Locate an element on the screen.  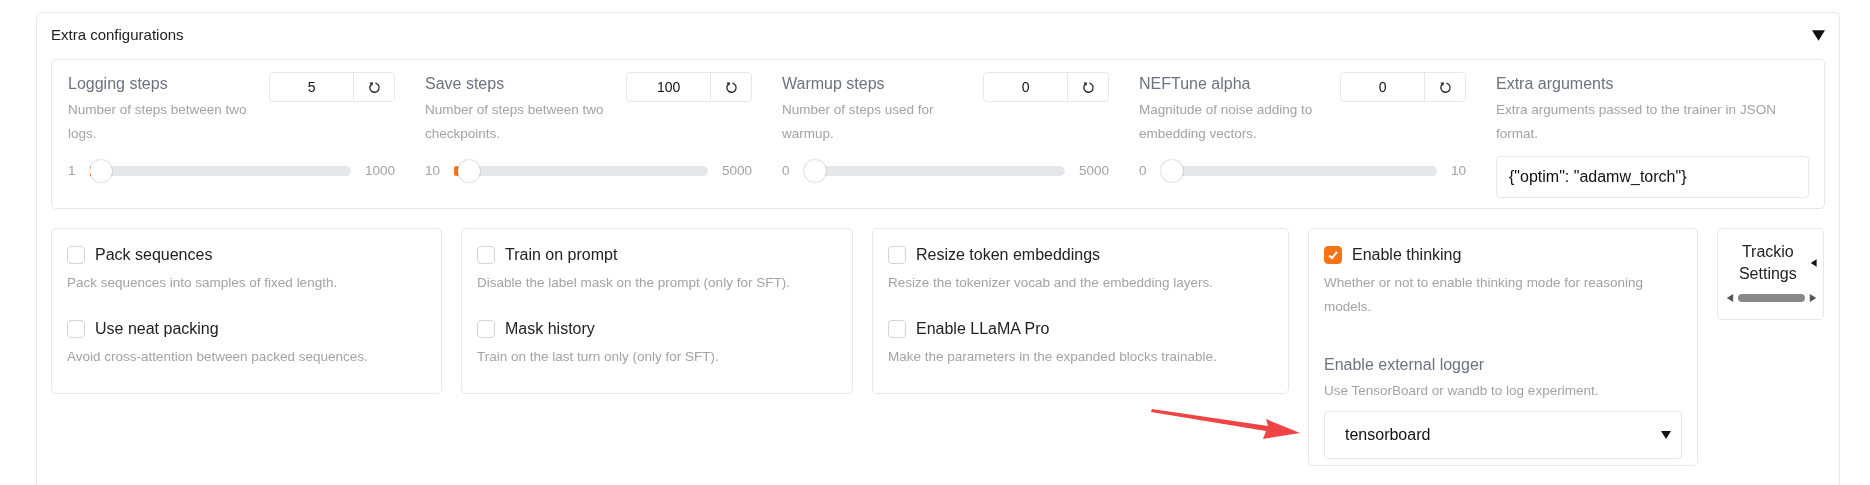
checkbox-label: Mask history is located at coordinates (550, 329).